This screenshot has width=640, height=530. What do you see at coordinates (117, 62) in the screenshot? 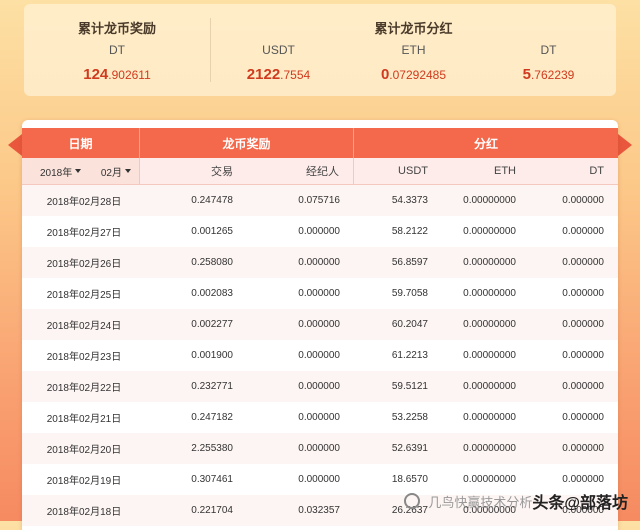
I see `reward-dt-summary: DT 124.902611` at bounding box center [117, 62].